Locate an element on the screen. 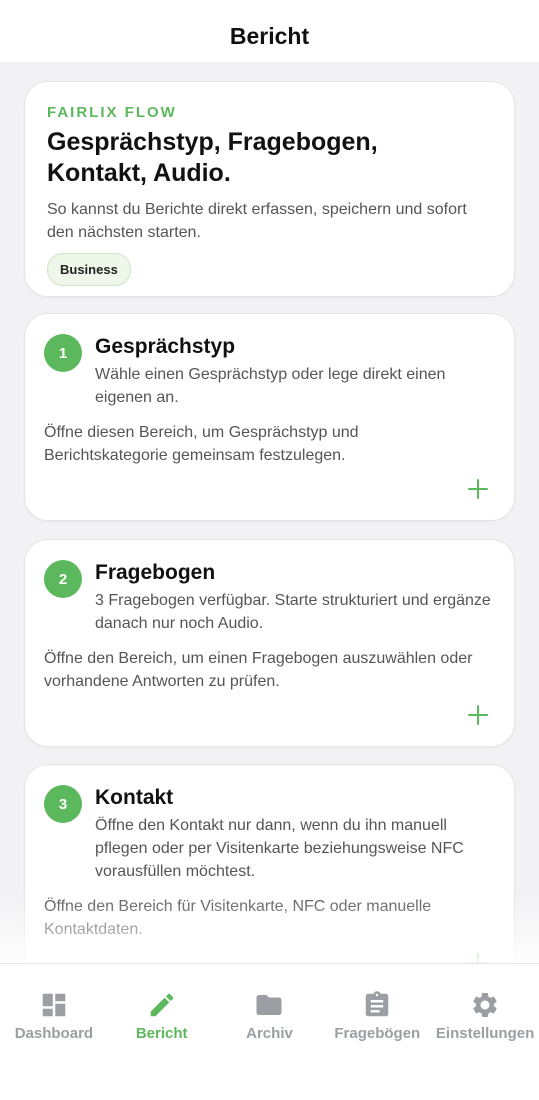 This screenshot has height=1100, width=539. dashboard-icon is located at coordinates (54, 1005).